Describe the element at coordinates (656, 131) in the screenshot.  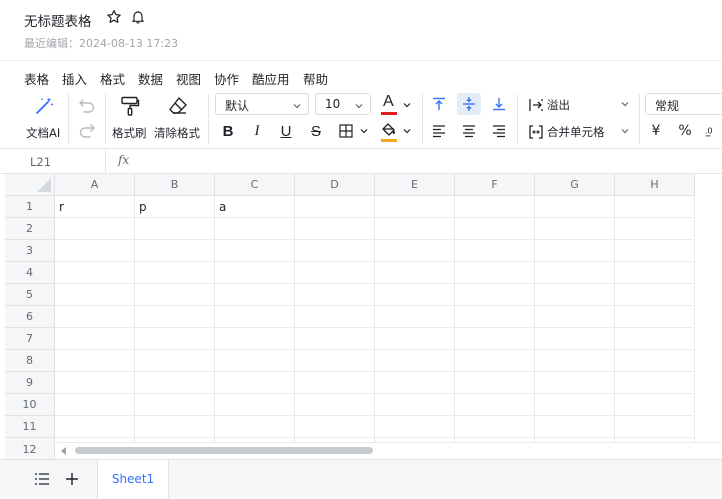
I see `currency-format-button: ¥` at that location.